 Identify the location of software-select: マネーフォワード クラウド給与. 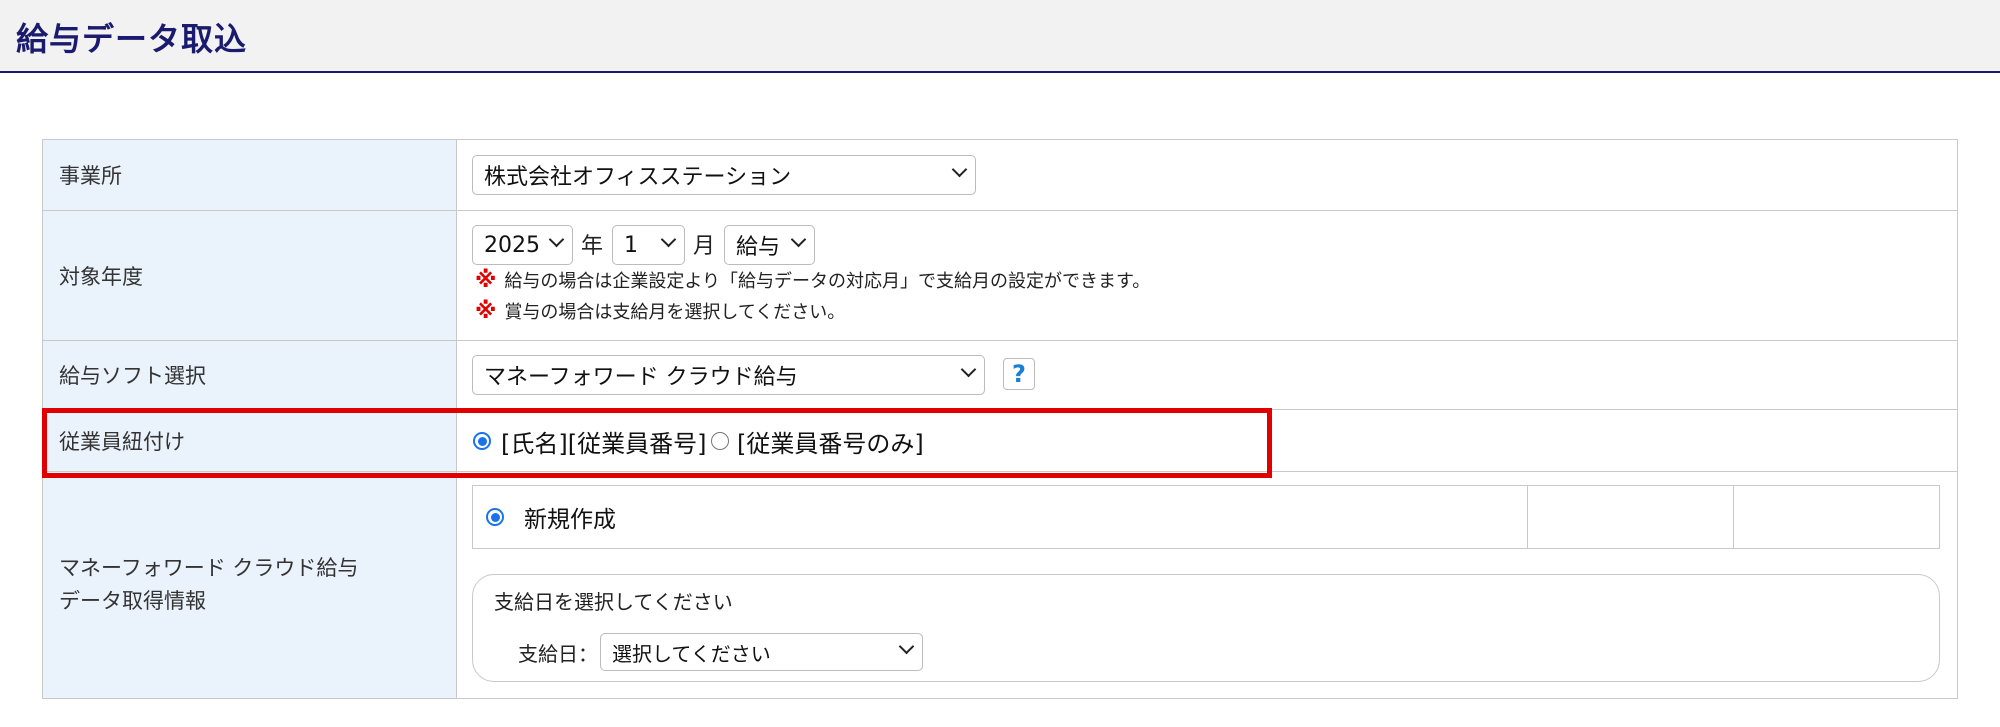
(728, 375).